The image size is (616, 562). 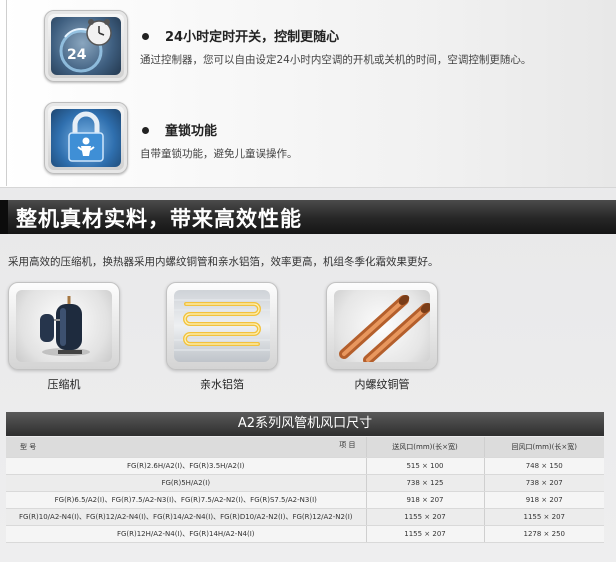 I want to click on cell-model: FG(R)5H/A2(I), so click(x=186, y=483).